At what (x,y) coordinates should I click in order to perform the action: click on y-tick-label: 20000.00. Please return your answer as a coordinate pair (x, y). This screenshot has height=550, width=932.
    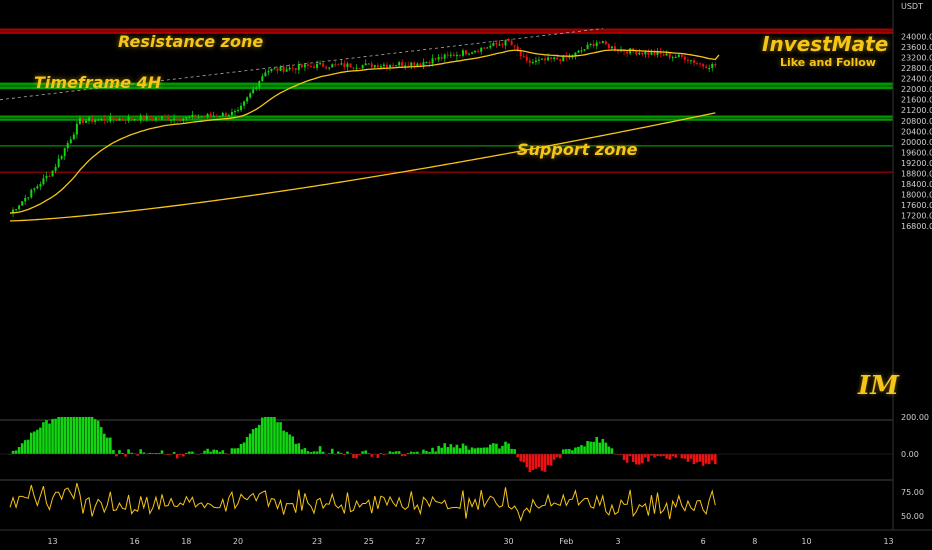
    Looking at the image, I should click on (916, 142).